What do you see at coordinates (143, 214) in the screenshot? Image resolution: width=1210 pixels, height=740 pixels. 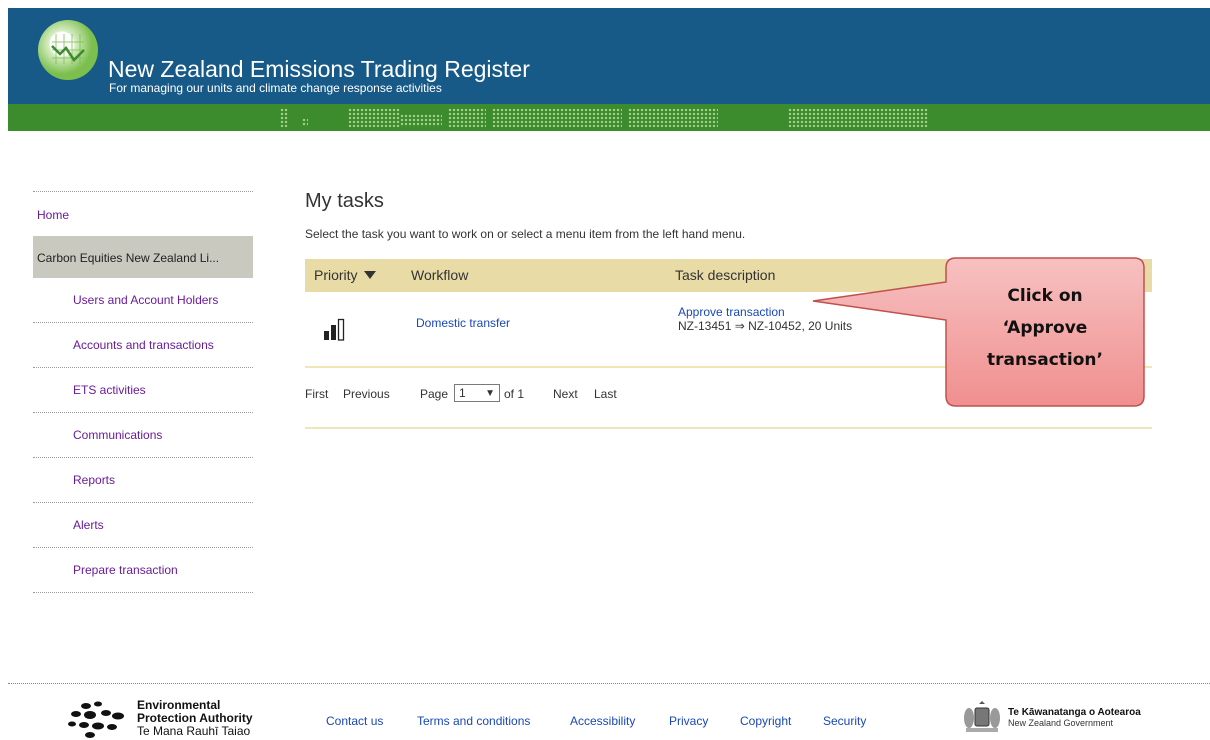 I see `nav-home: Home` at bounding box center [143, 214].